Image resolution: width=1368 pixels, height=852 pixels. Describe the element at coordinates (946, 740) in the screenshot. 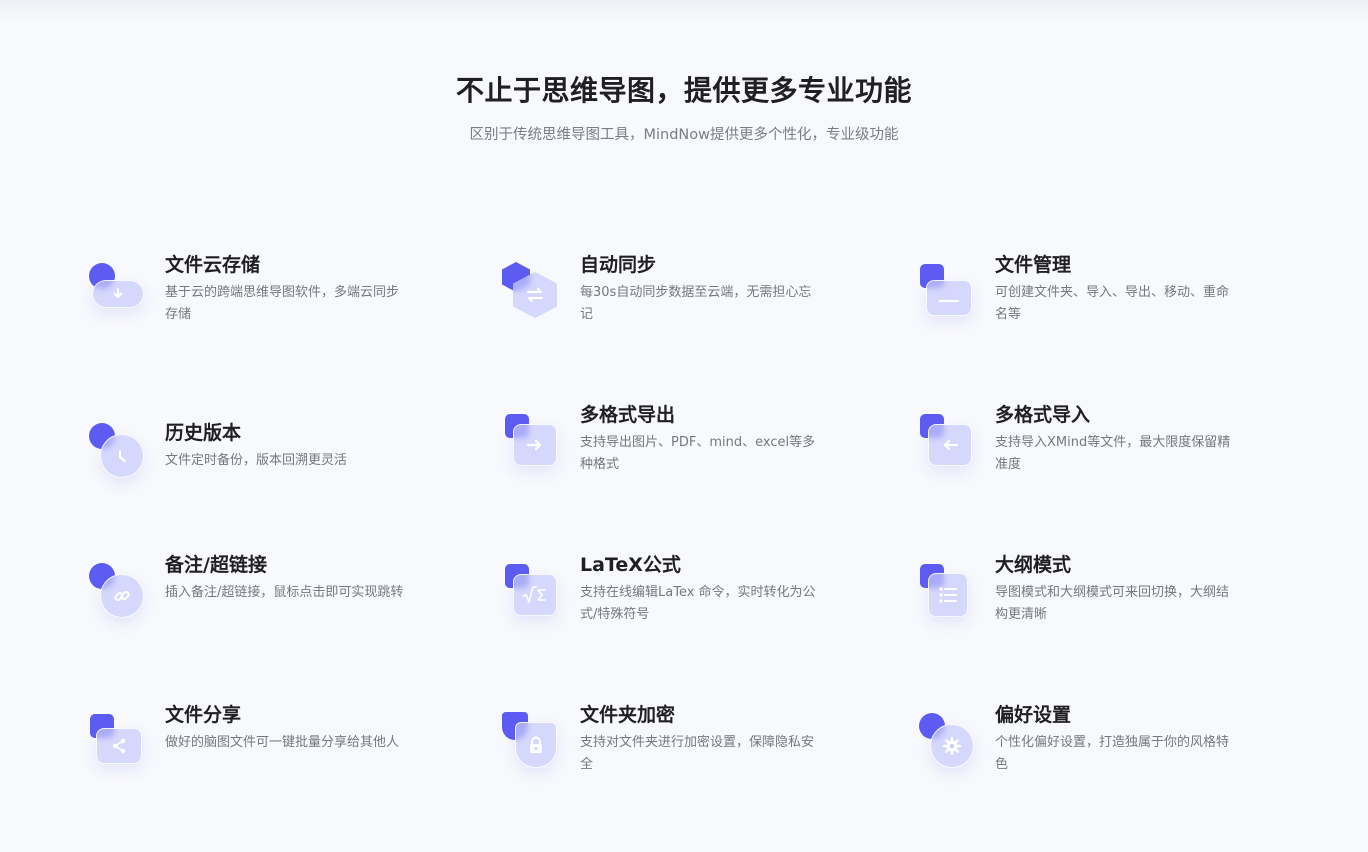

I see `settings-gear-icon` at that location.